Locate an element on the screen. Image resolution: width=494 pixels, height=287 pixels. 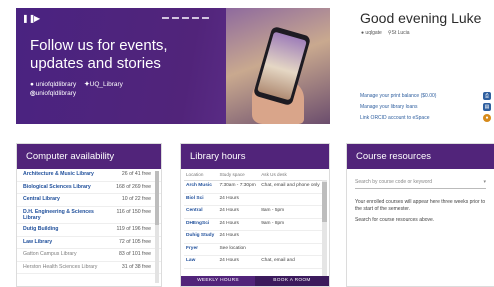
campus-location: ⚲St Lucia is located at coordinates (398, 33).